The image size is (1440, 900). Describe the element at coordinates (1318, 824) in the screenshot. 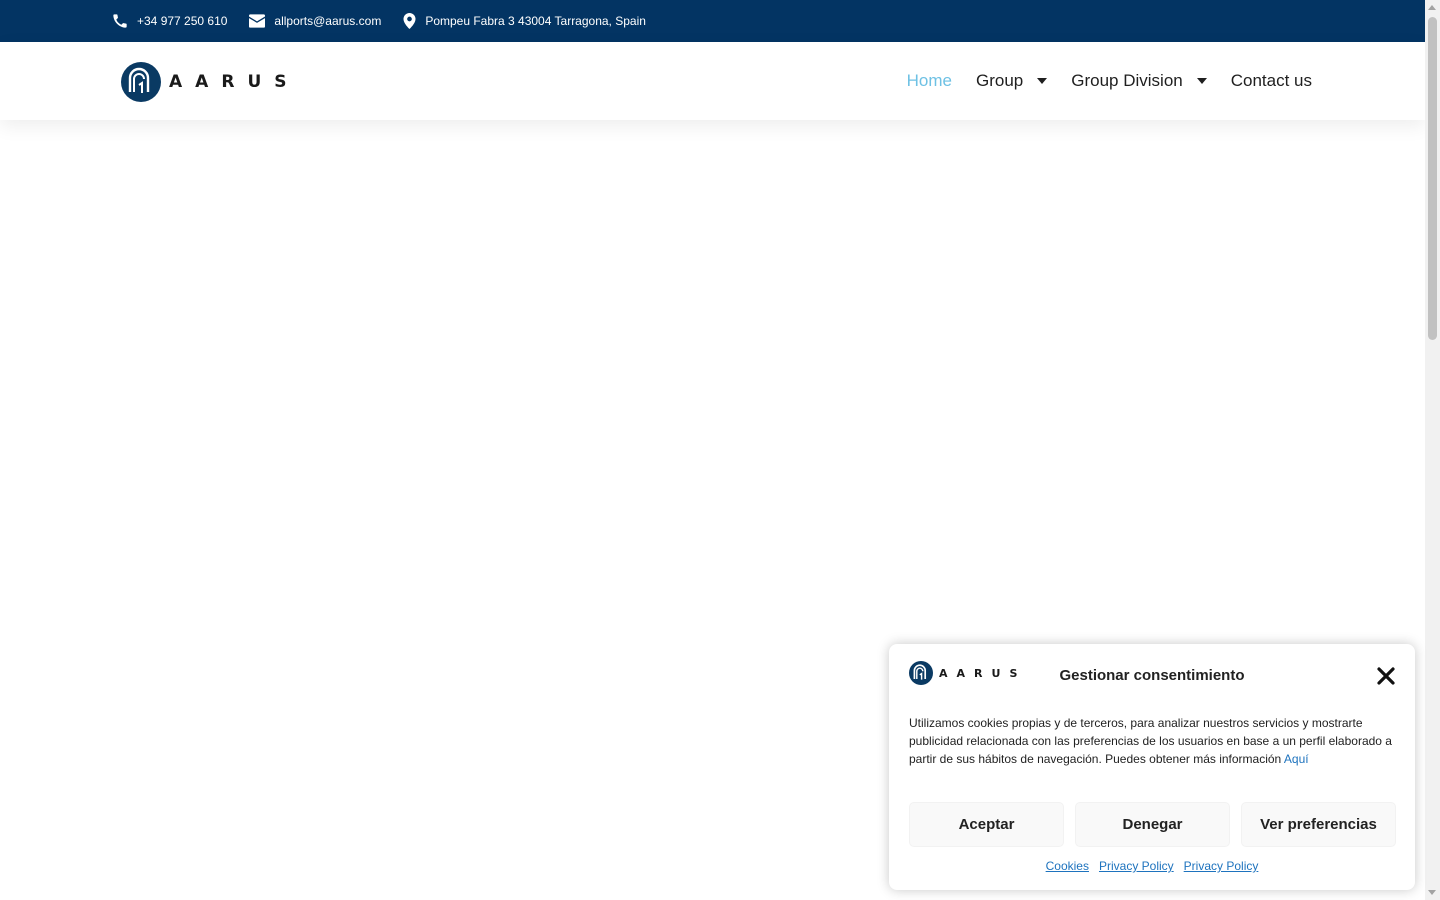

I see `preferences-button: Ver preferencias` at that location.